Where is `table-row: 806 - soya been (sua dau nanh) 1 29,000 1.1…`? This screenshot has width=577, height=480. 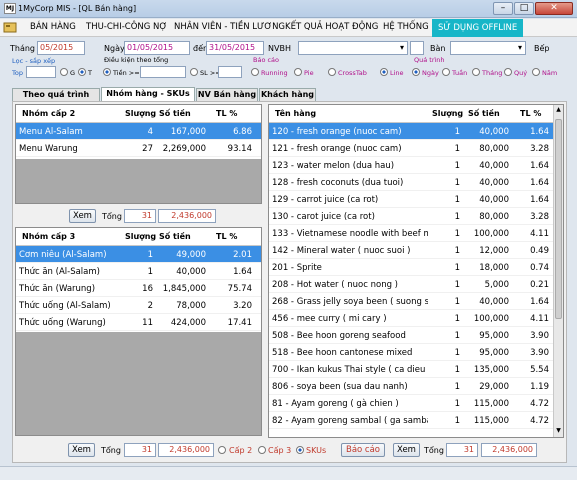
table-row: 806 - soya been (sua dau nanh) 1 29,000 1.1… is located at coordinates (416, 386).